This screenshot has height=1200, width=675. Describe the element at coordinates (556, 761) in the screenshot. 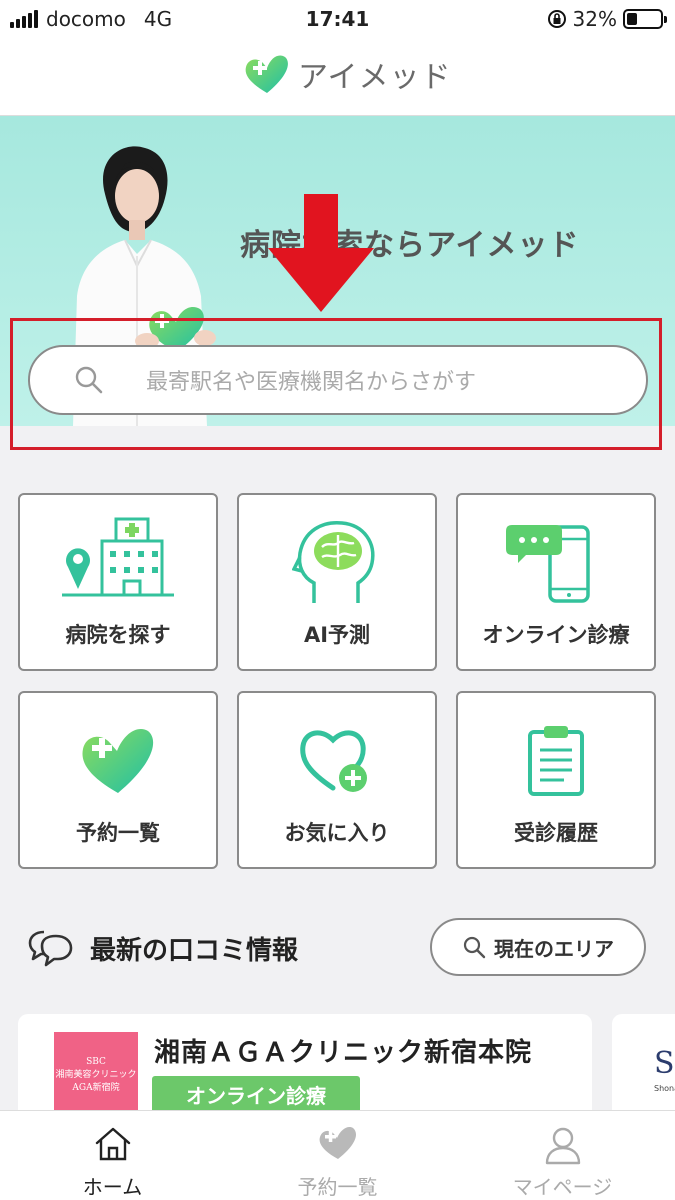

I see `clipboard-icon` at that location.